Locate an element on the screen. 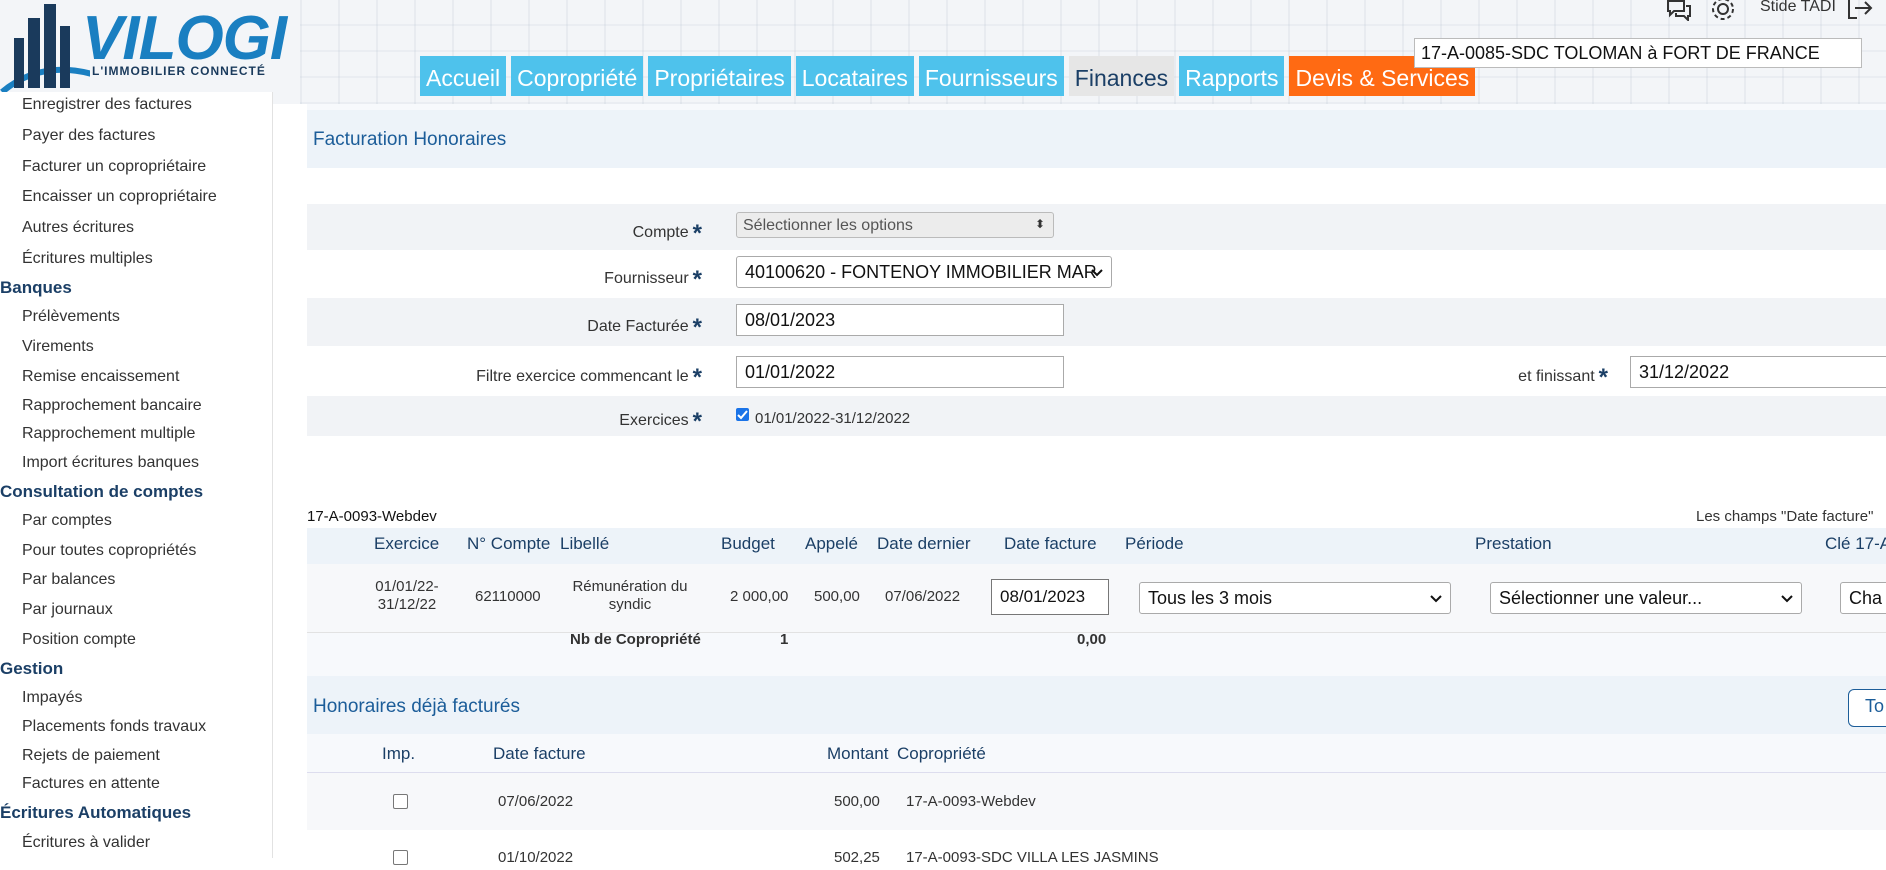  cle-select: Cha is located at coordinates (1863, 598).